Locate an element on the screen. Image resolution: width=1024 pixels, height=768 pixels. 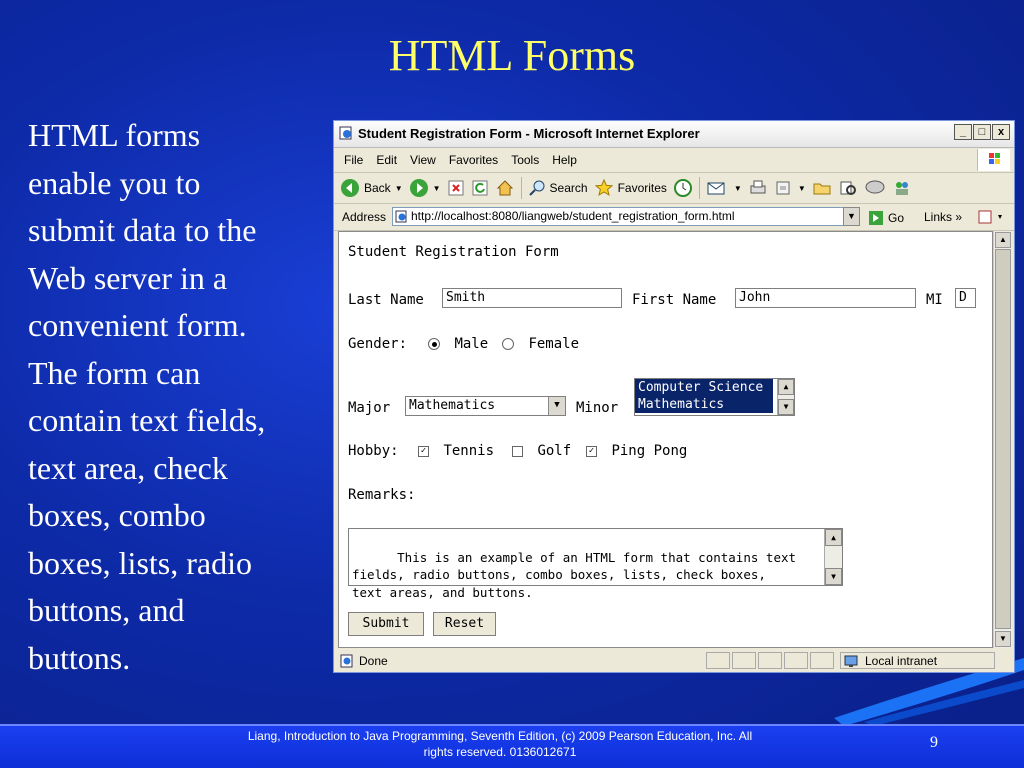
links-button: Links » is located at coordinates (943, 217).